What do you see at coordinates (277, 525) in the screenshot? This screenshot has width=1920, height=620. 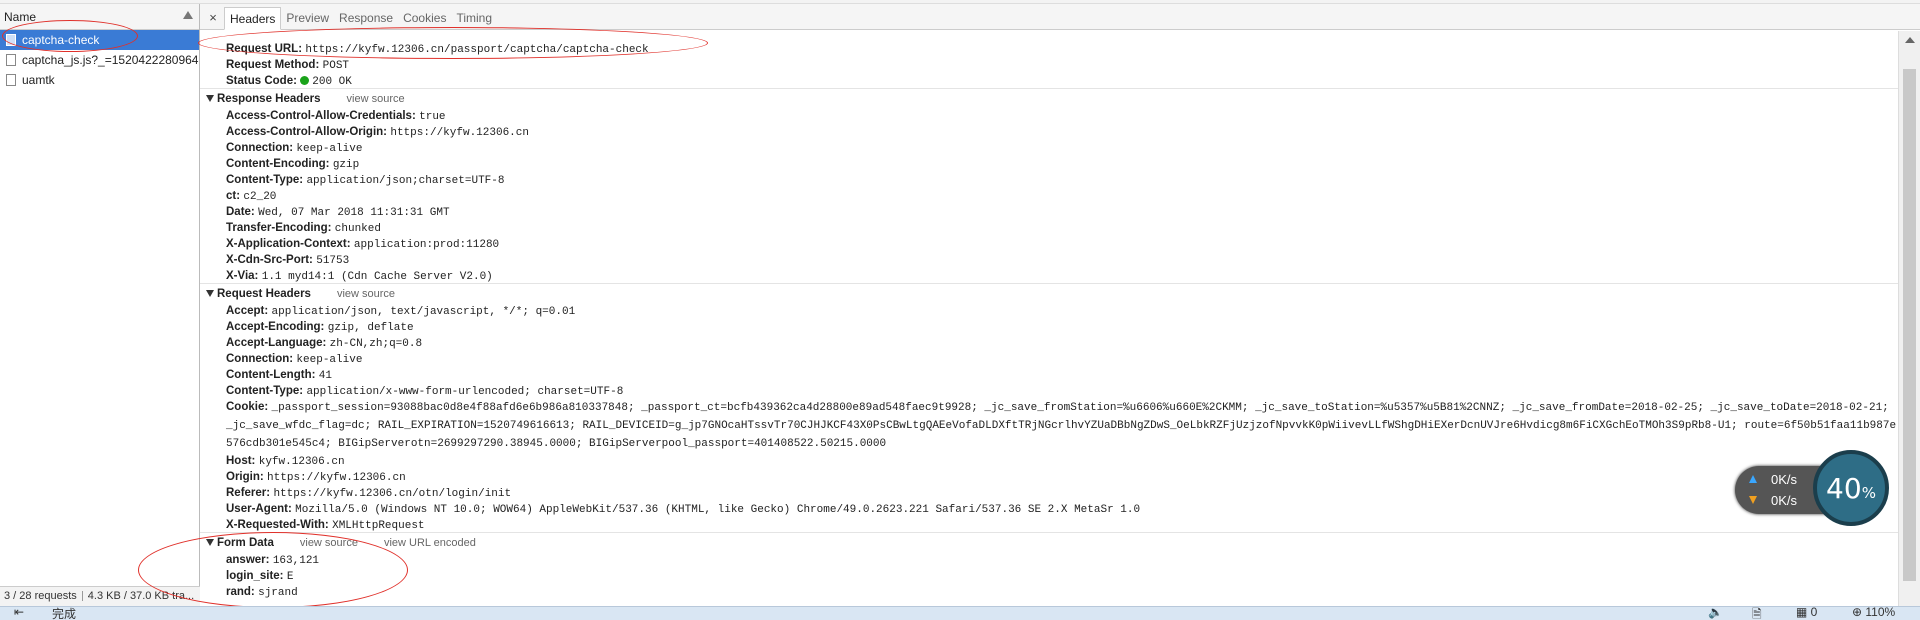 I see `request-header-key: X-Requested-With:` at bounding box center [277, 525].